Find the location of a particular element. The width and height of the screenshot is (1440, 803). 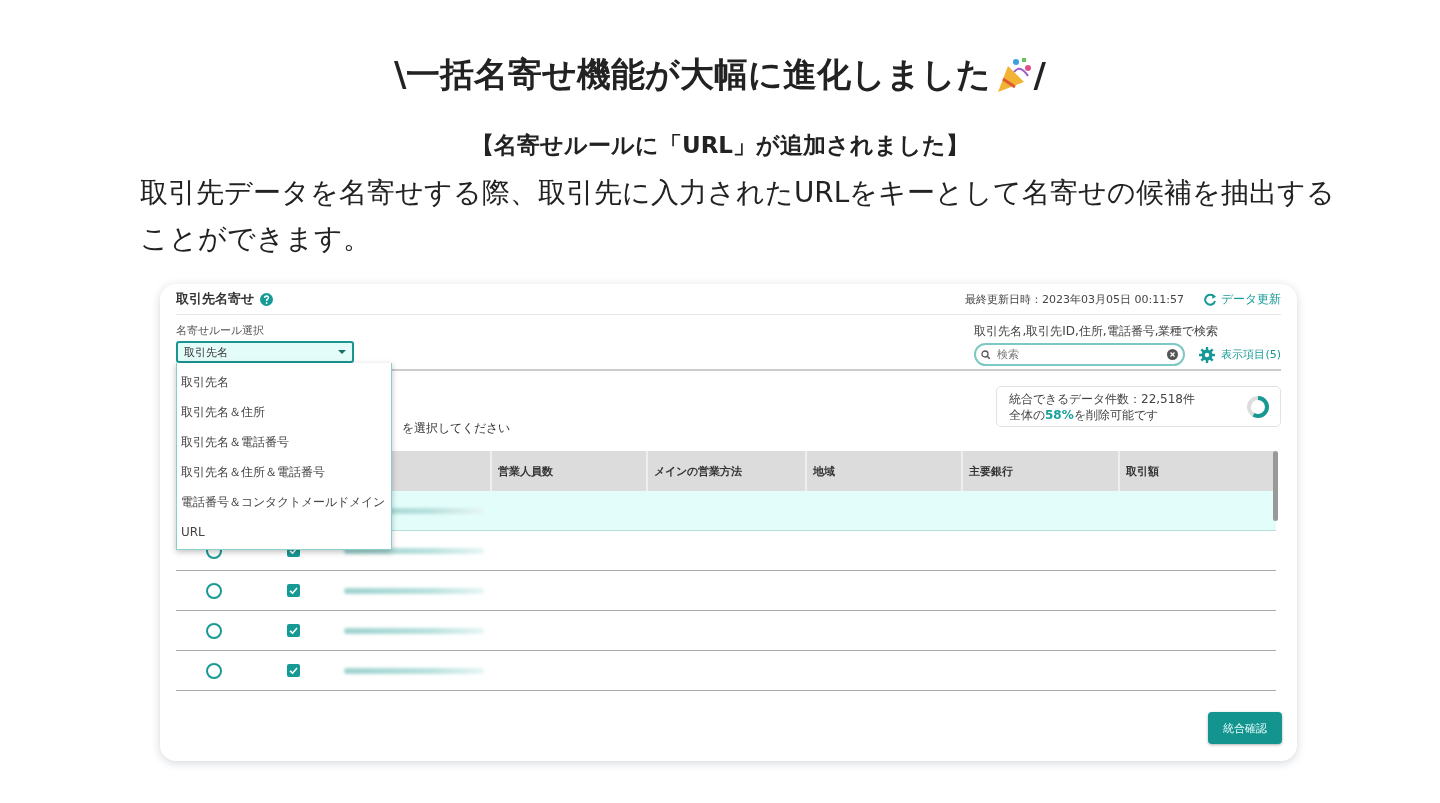

help-icon is located at coordinates (266, 299).